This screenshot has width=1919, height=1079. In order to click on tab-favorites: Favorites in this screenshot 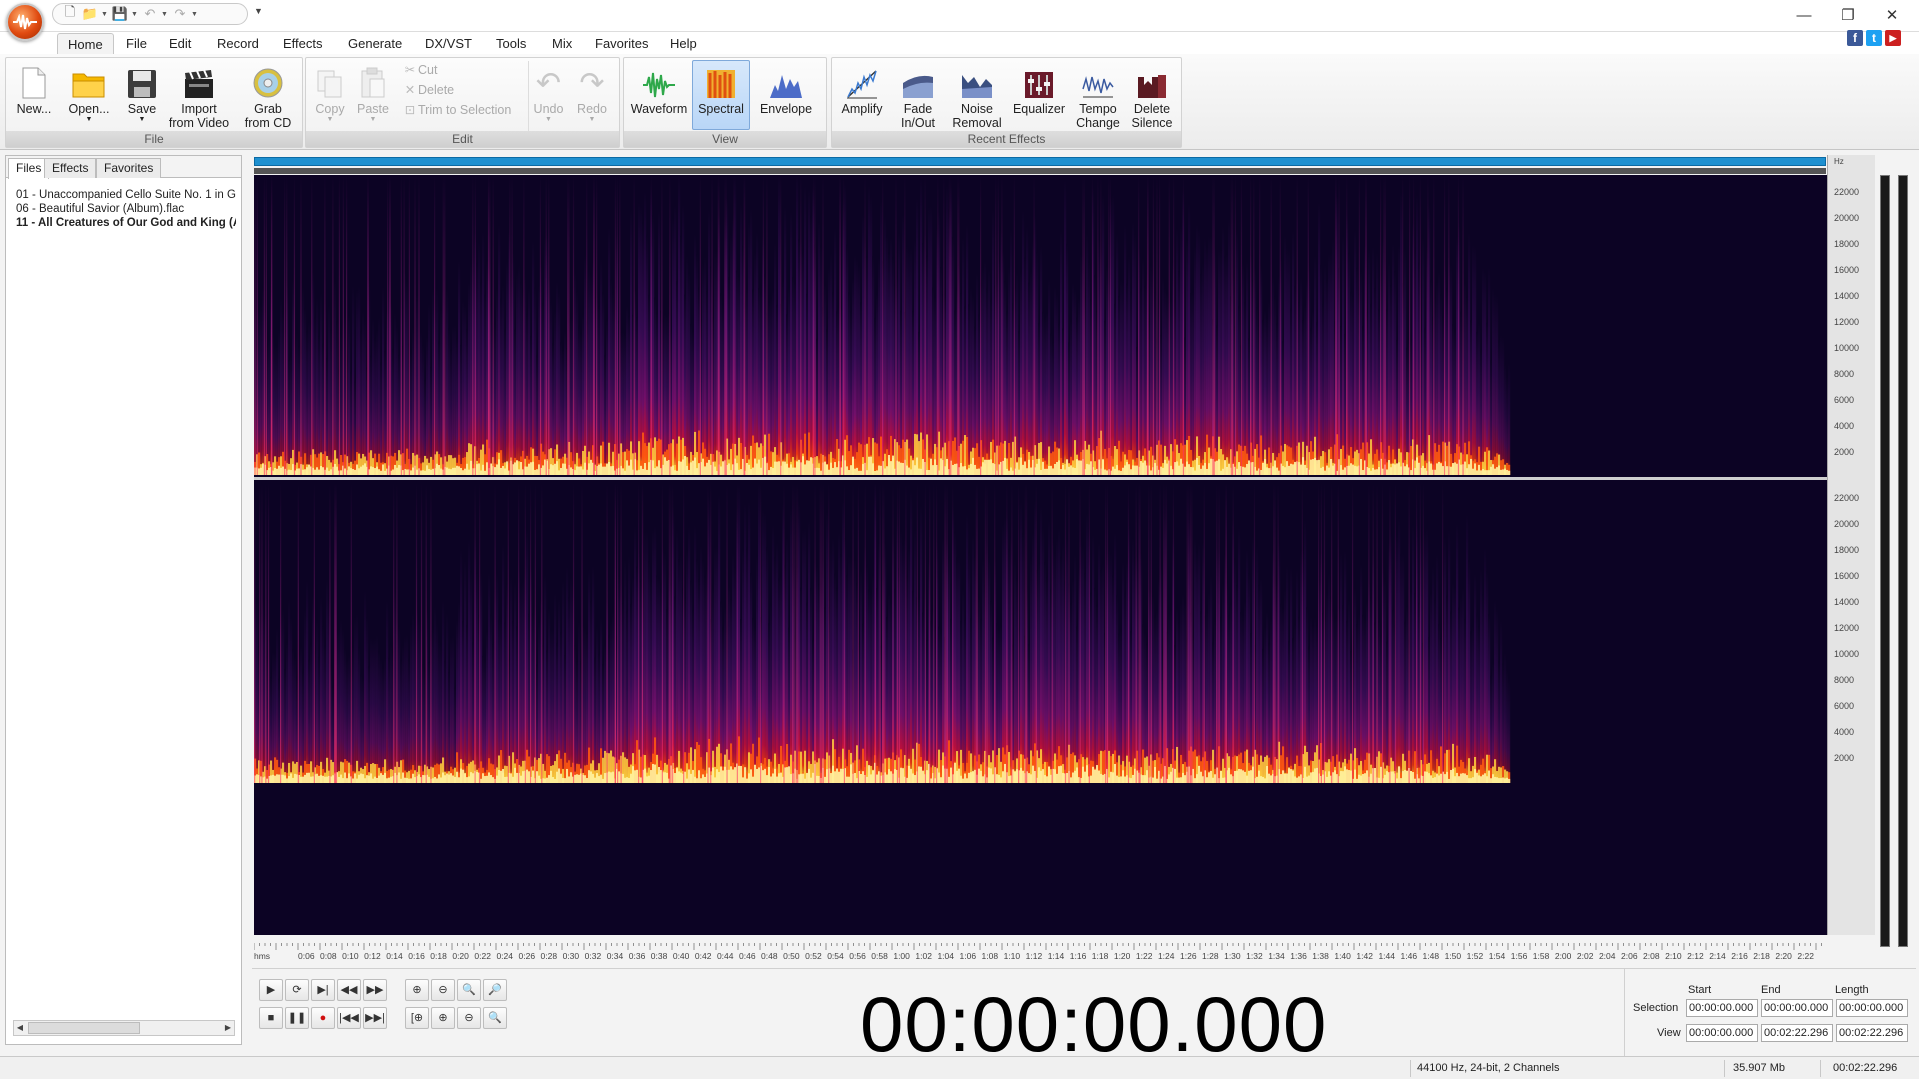, I will do `click(621, 43)`.